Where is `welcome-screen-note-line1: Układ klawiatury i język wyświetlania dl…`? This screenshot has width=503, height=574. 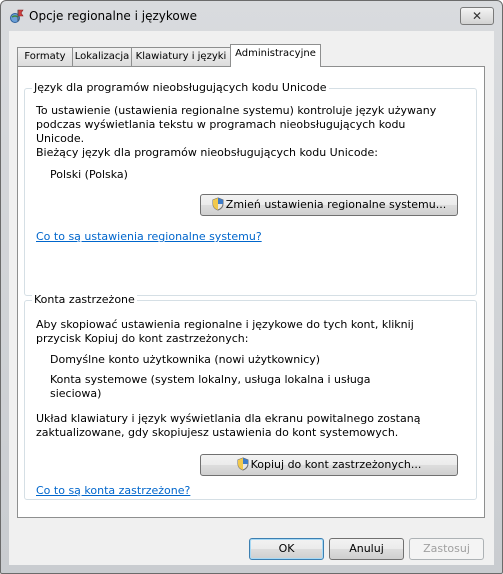
welcome-screen-note-line1: Układ klawiatury i język wyświetlania dl… is located at coordinates (228, 418).